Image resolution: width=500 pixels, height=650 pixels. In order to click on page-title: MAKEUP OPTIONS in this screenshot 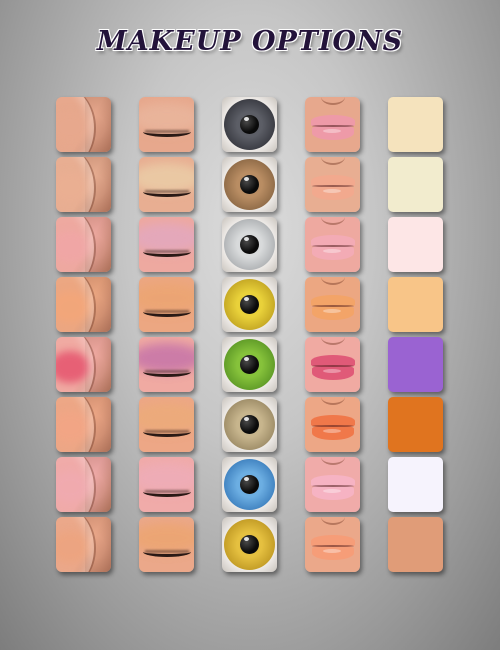, I will do `click(250, 41)`.